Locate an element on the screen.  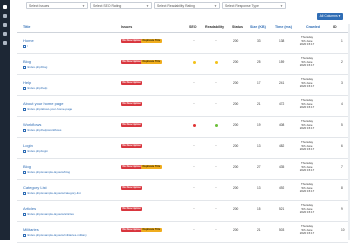
col-title: Title is located at coordinates (26, 27).